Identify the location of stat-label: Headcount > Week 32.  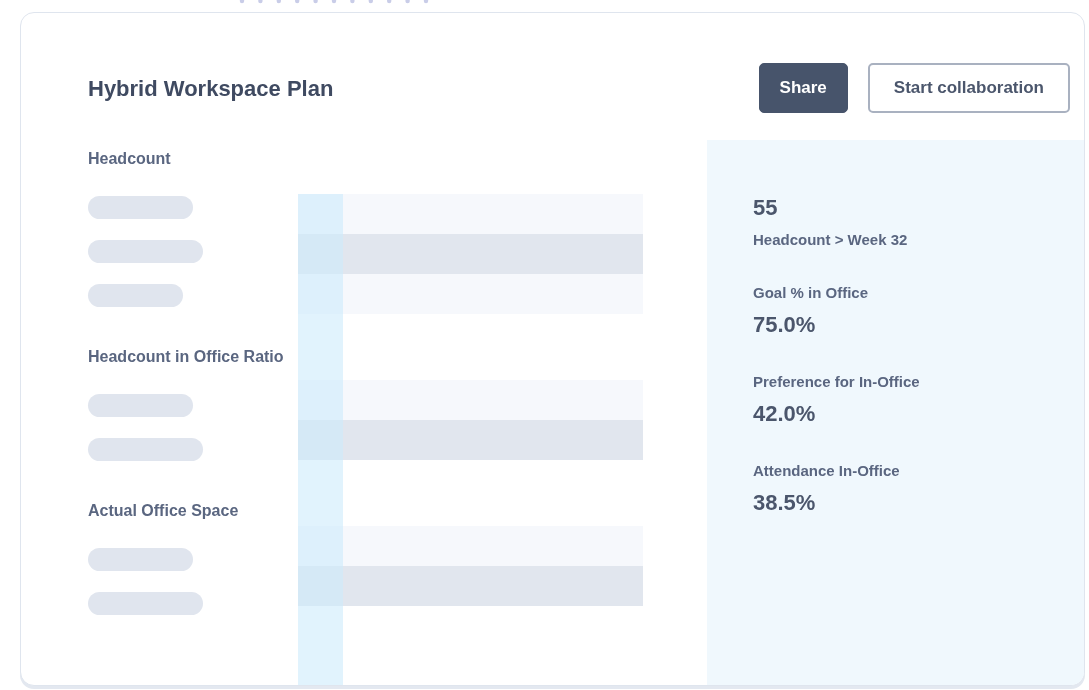
(831, 240).